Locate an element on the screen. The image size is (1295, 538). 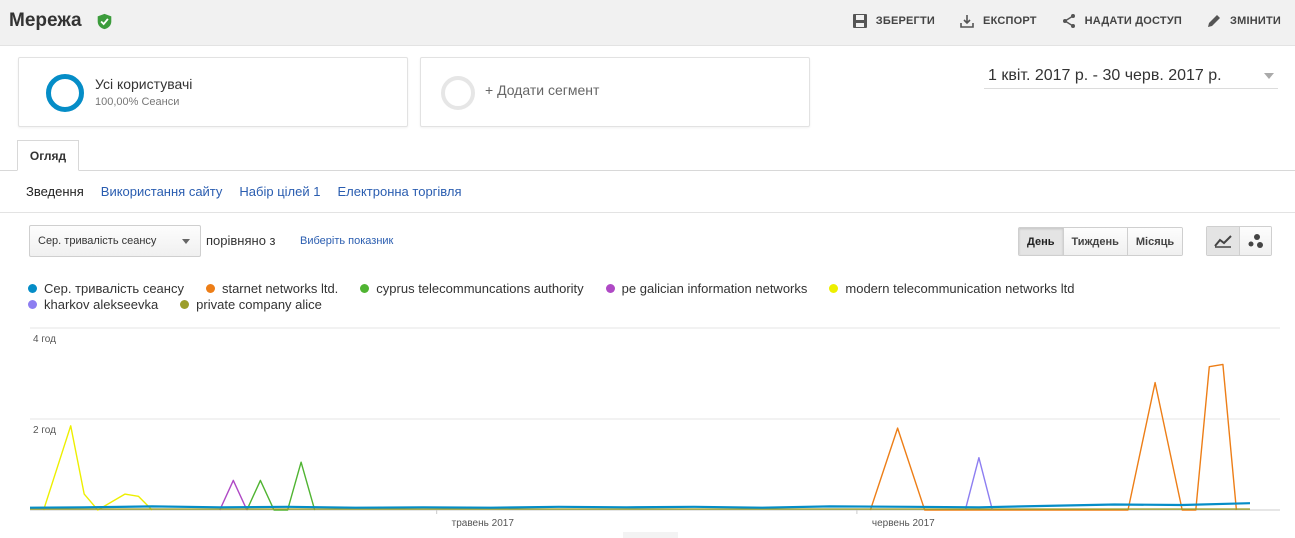
period-month-button: Місяць is located at coordinates (1154, 241).